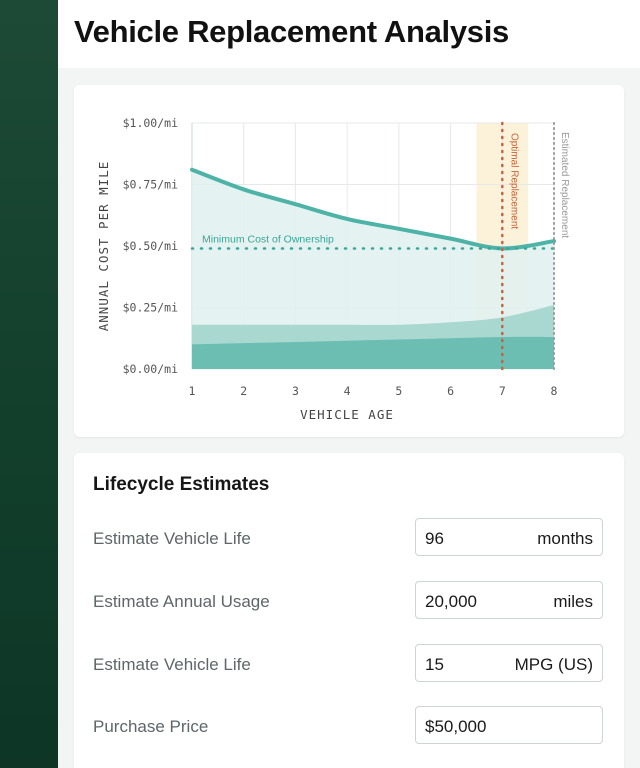 This screenshot has height=768, width=640. Describe the element at coordinates (243, 391) in the screenshot. I see `x-tick-label: 2` at that location.